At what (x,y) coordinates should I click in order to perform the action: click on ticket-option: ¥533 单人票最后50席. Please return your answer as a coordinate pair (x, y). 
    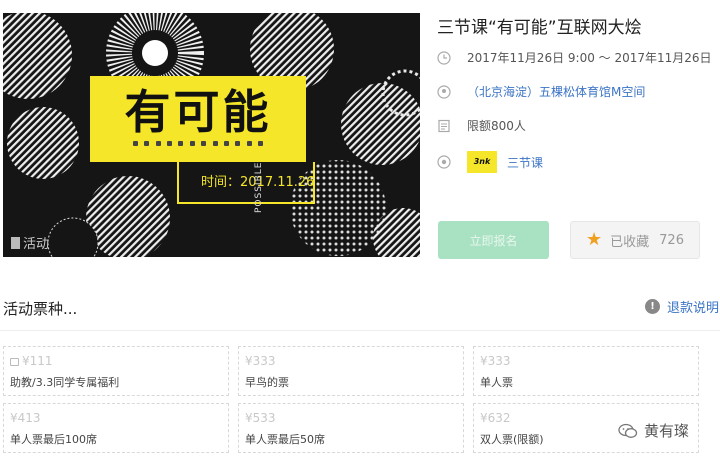
    Looking at the image, I should click on (351, 428).